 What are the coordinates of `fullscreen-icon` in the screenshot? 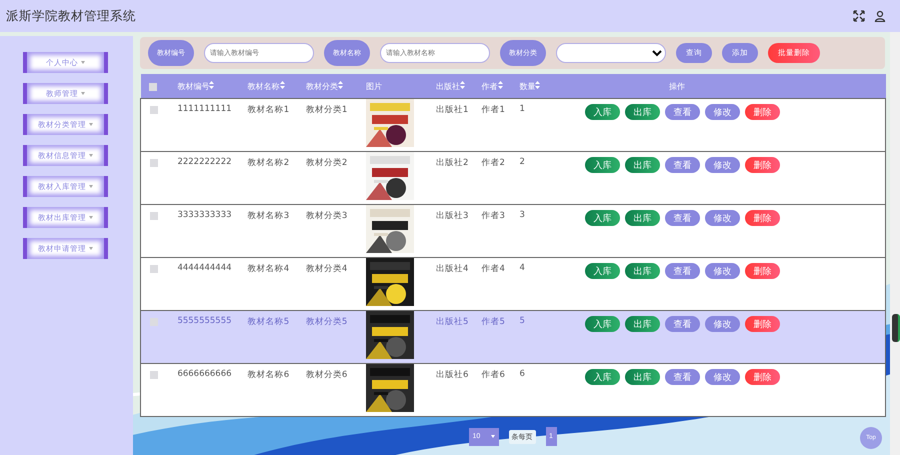 It's located at (859, 16).